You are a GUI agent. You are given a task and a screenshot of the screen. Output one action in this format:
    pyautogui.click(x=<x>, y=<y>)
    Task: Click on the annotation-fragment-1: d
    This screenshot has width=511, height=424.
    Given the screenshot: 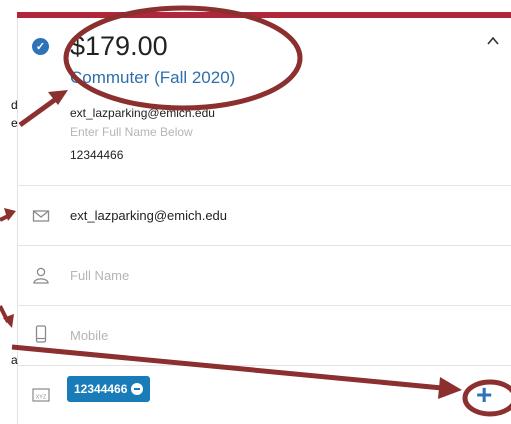 What is the action you would take?
    pyautogui.click(x=14, y=105)
    